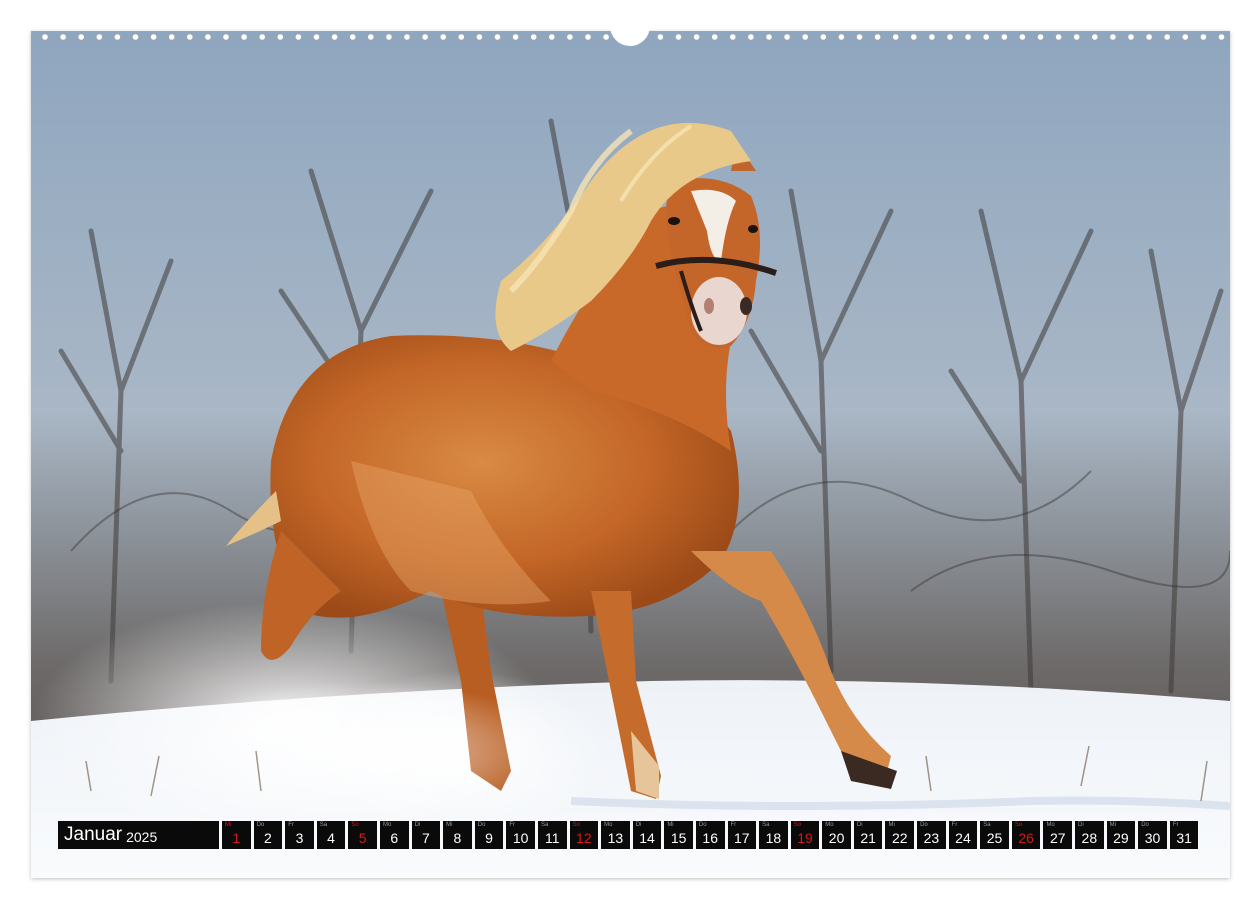 The width and height of the screenshot is (1260, 908). Describe the element at coordinates (963, 838) in the screenshot. I see `day-number: 24` at that location.